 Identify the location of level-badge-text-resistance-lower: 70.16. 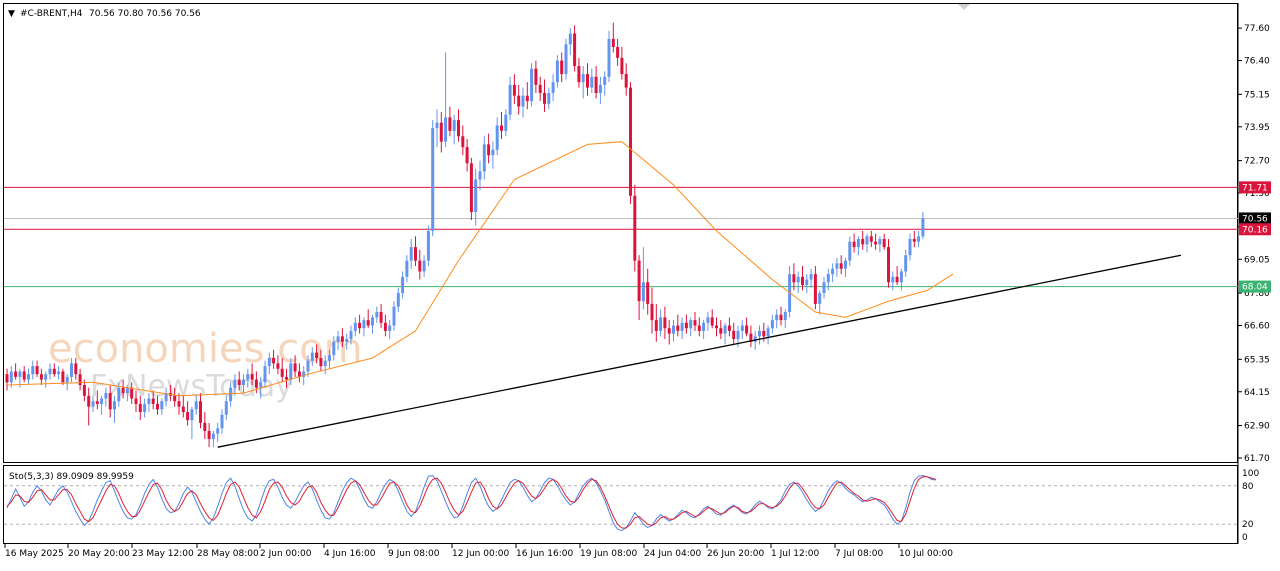
(1255, 230).